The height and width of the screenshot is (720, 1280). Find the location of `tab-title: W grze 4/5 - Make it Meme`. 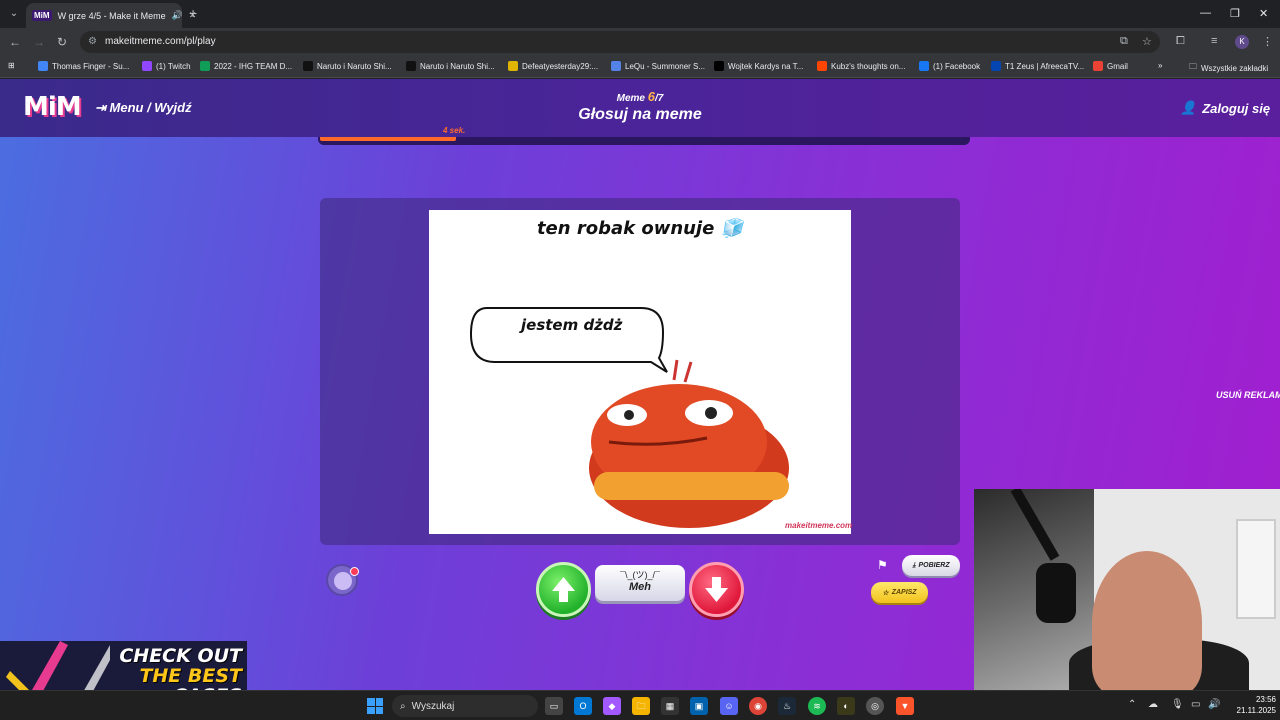

tab-title: W grze 4/5 - Make it Meme is located at coordinates (111, 15).